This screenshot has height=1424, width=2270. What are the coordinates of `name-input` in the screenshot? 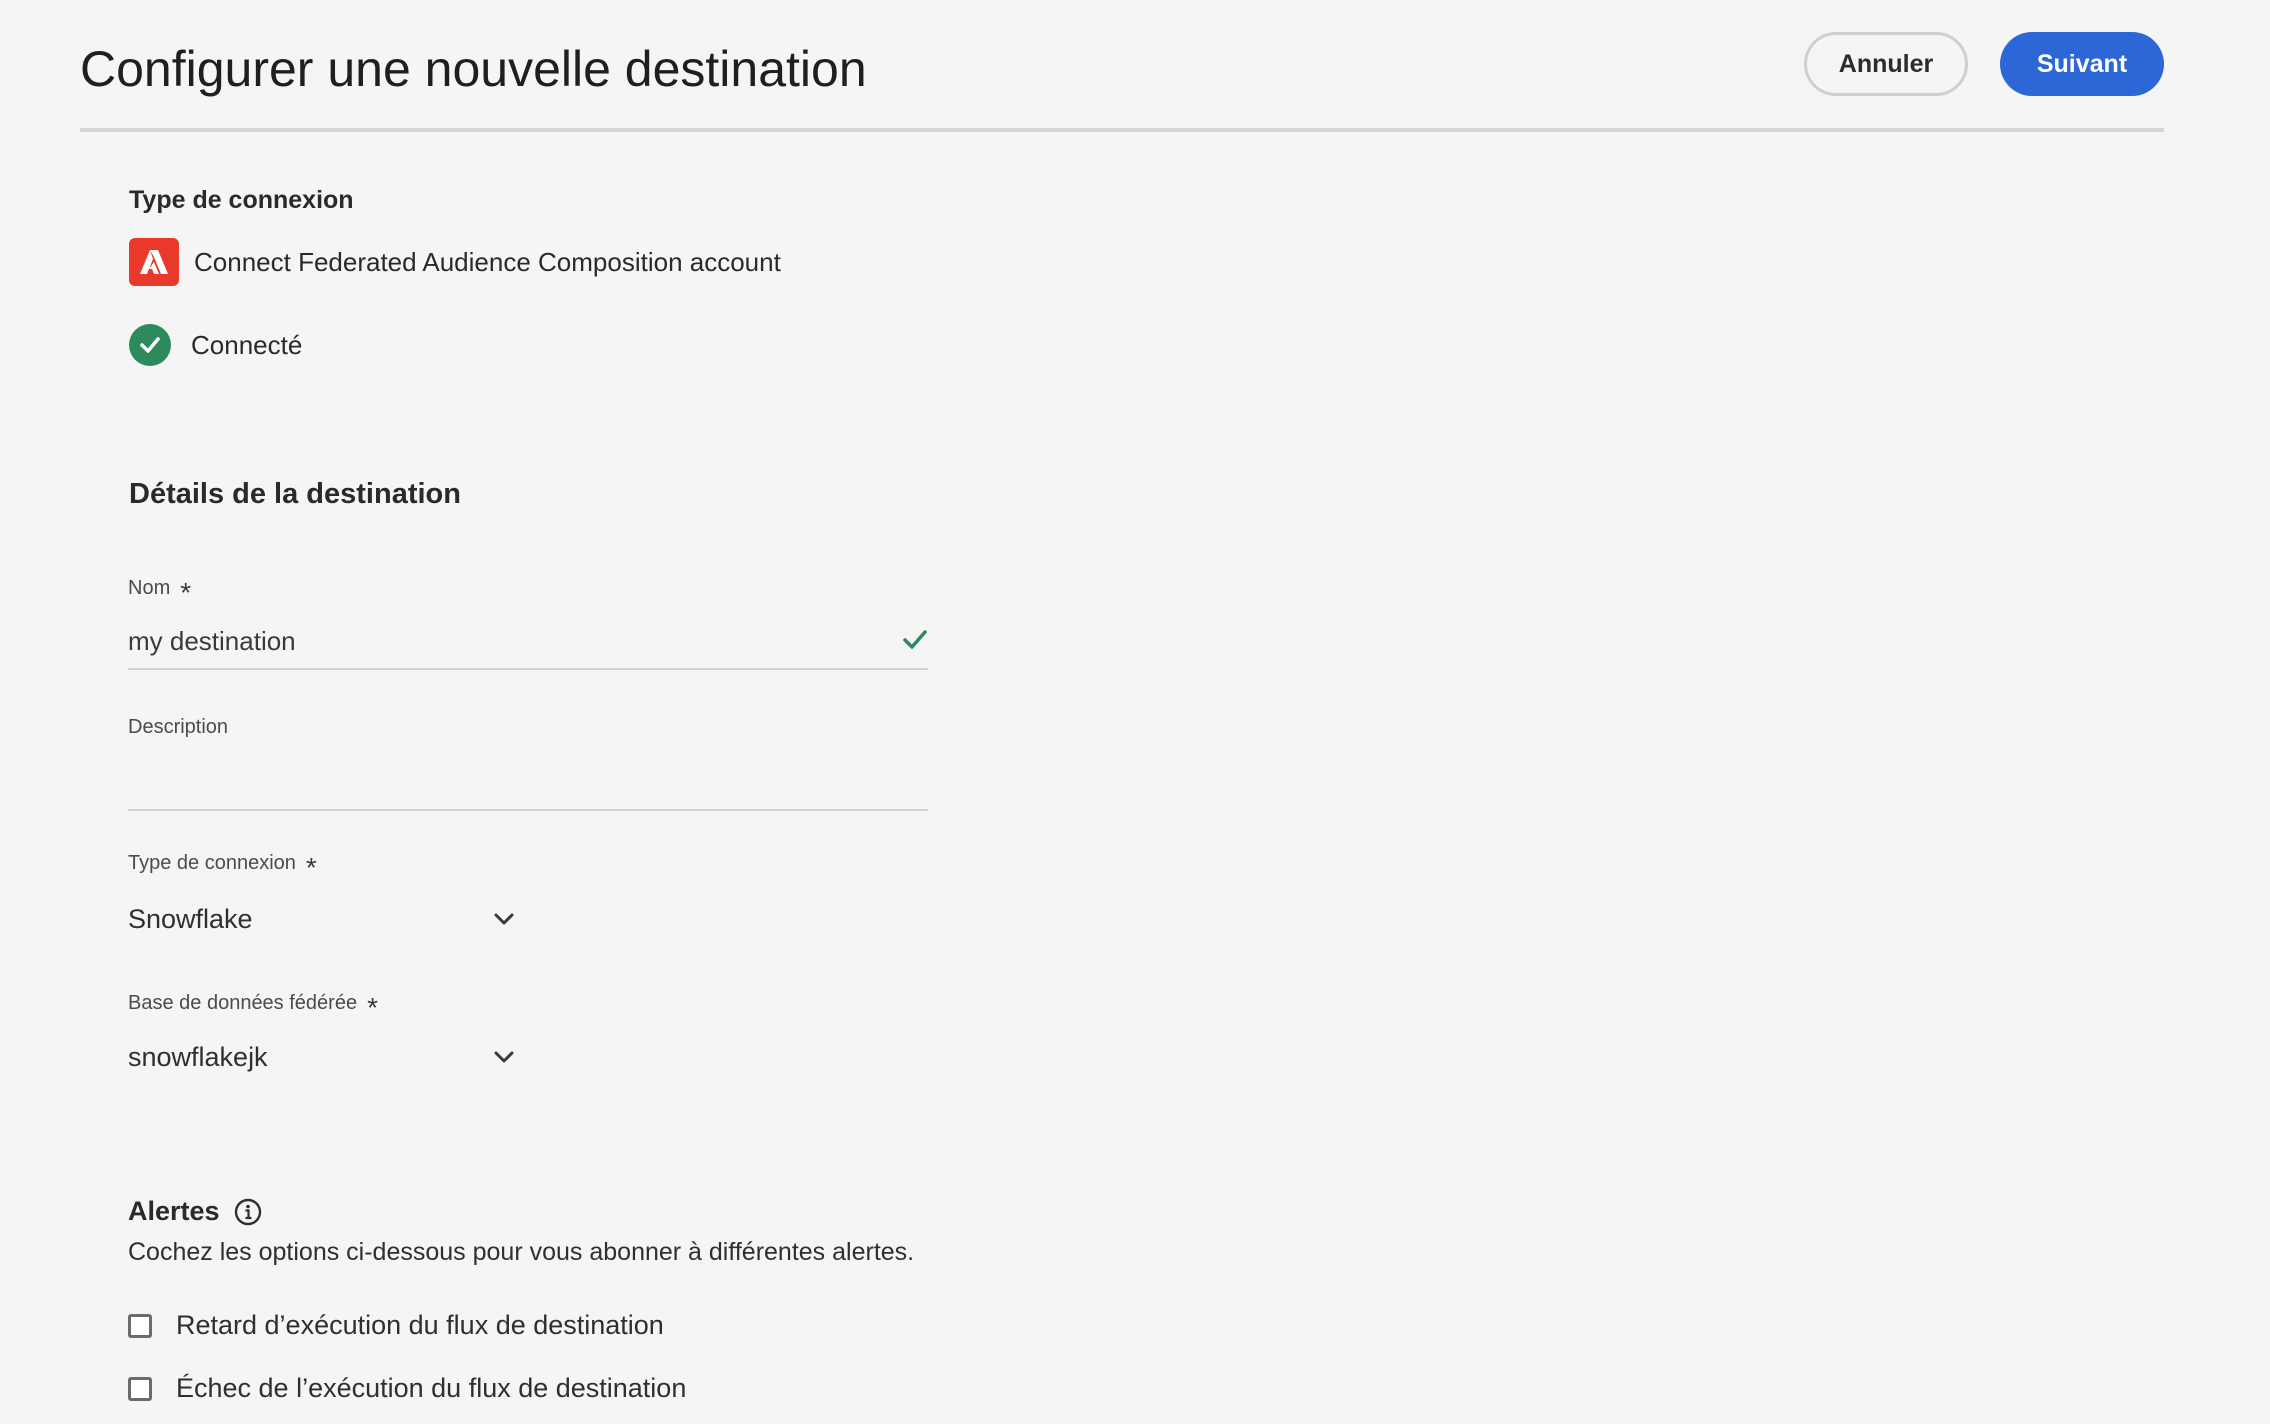 It's located at (528, 642).